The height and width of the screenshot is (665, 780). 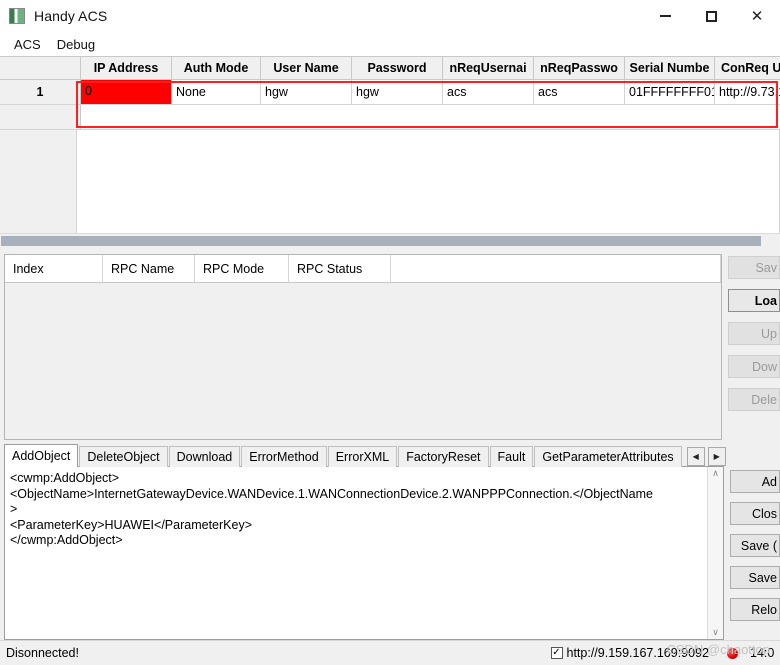 What do you see at coordinates (754, 399) in the screenshot?
I see `delete-button: Dele` at bounding box center [754, 399].